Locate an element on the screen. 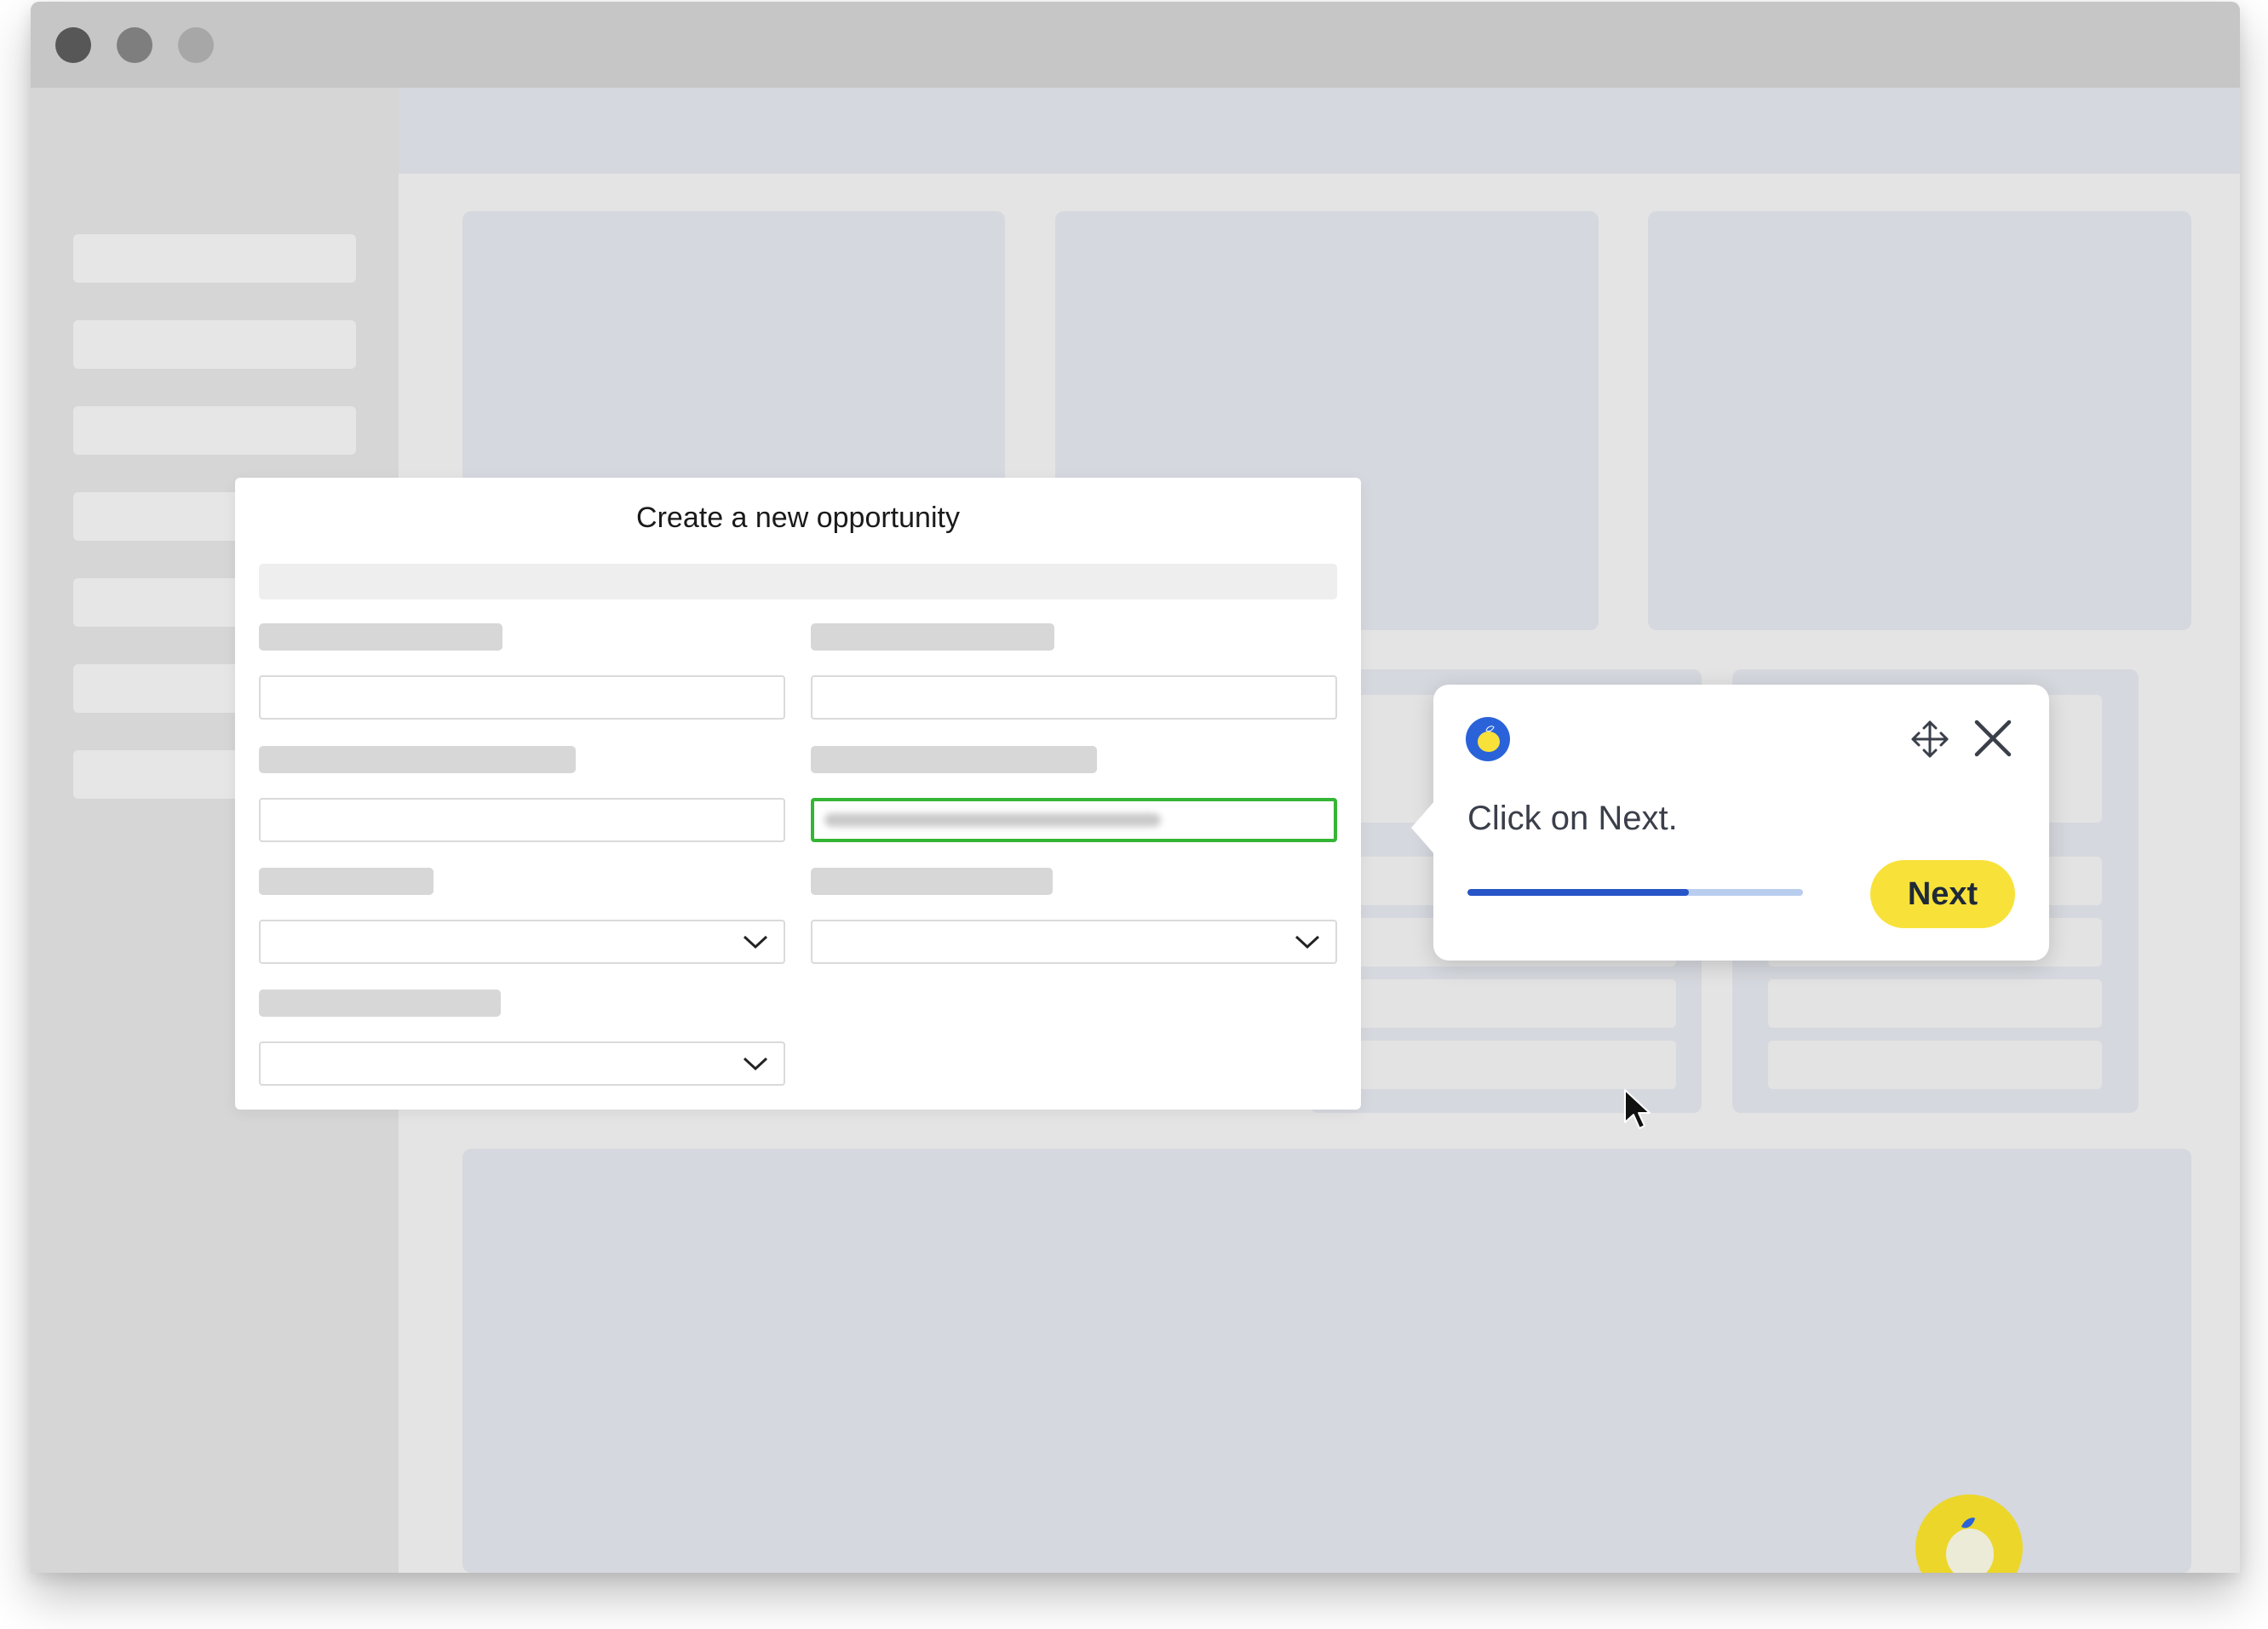 The image size is (2268, 1629). tooltip-instruction: Click on Next. is located at coordinates (1572, 818).